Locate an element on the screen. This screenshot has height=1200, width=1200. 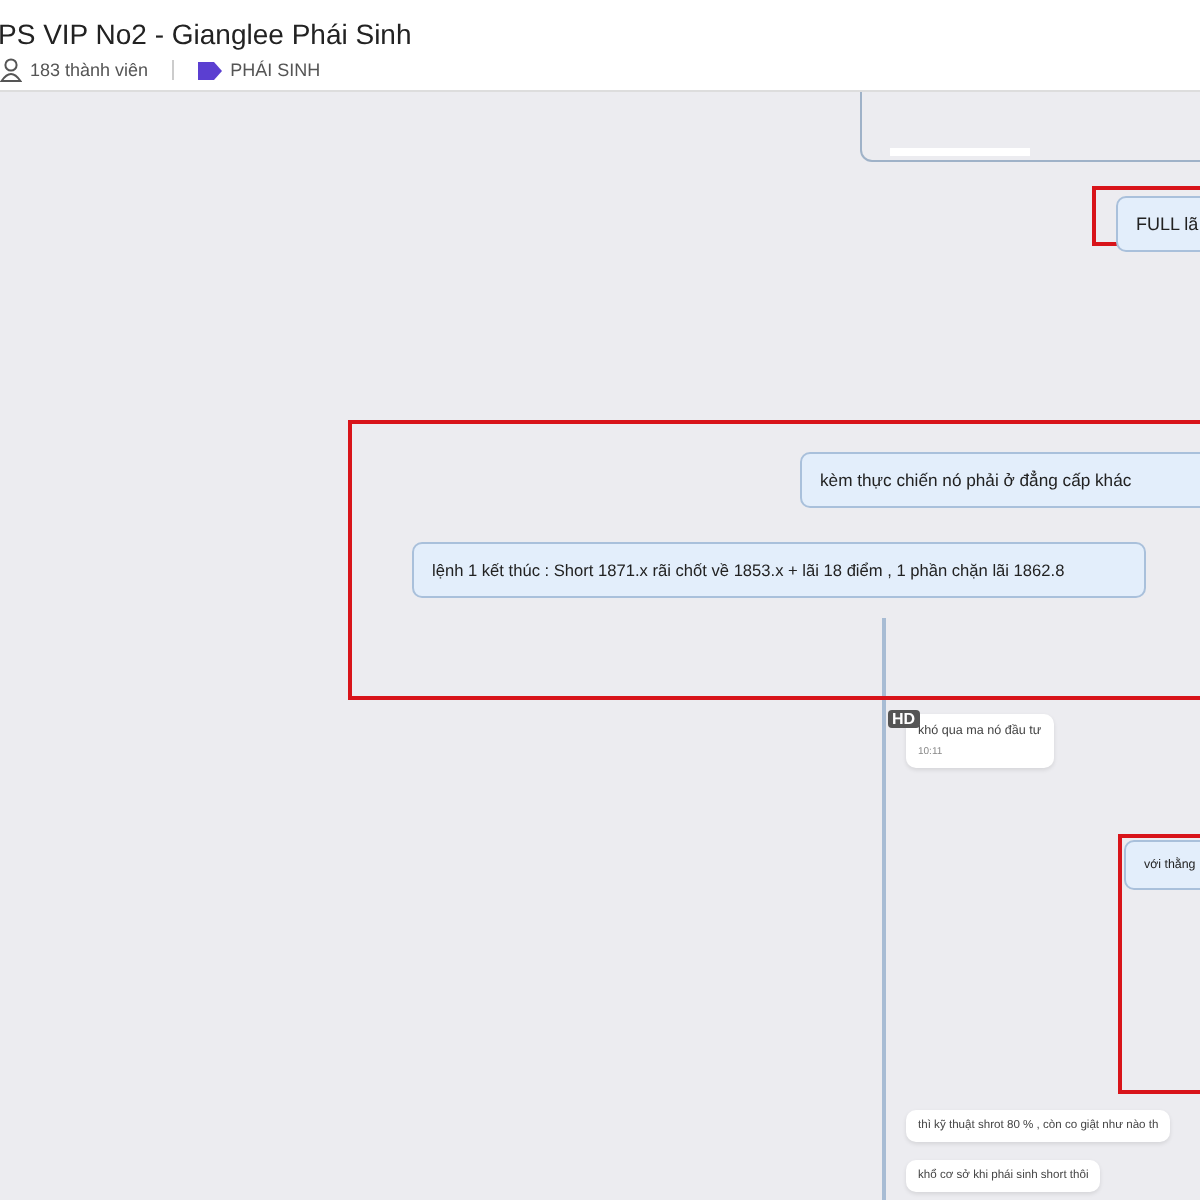
group-title: PS VIP No2 - Gianglee Phái Sinh is located at coordinates (207, 34).